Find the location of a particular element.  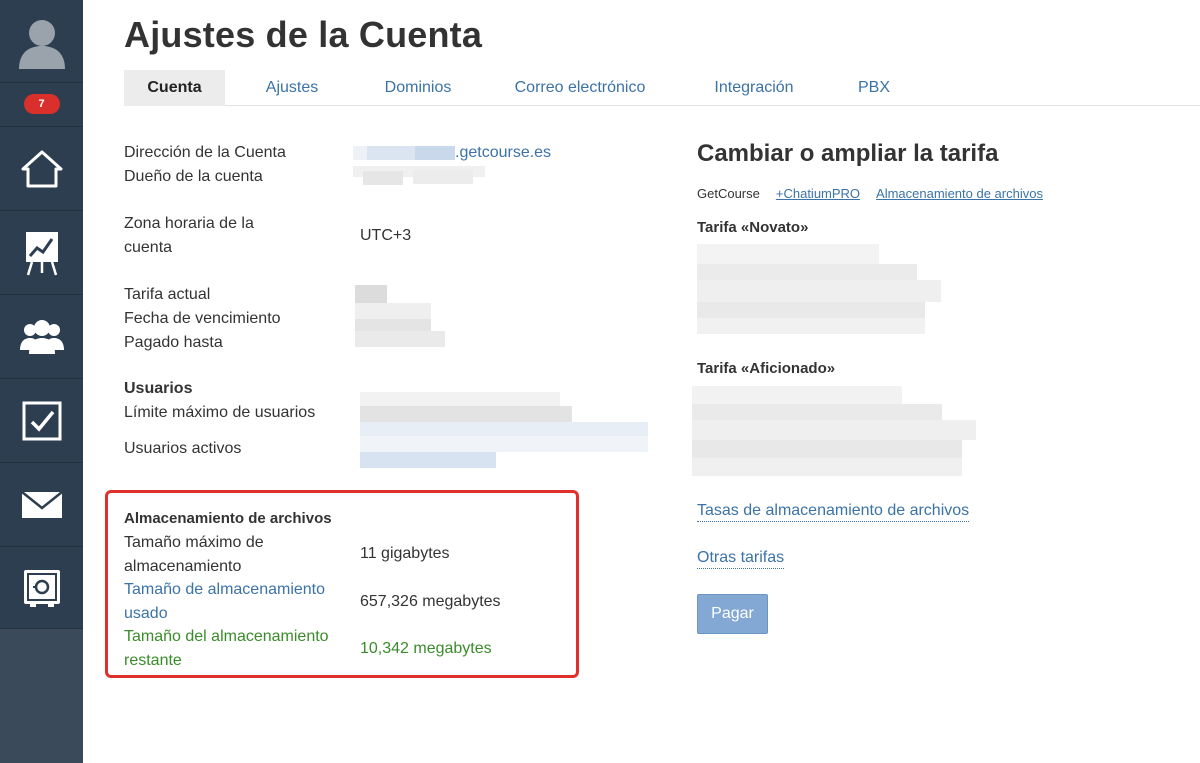

paid-until-label: Pagado hasta is located at coordinates (173, 342).